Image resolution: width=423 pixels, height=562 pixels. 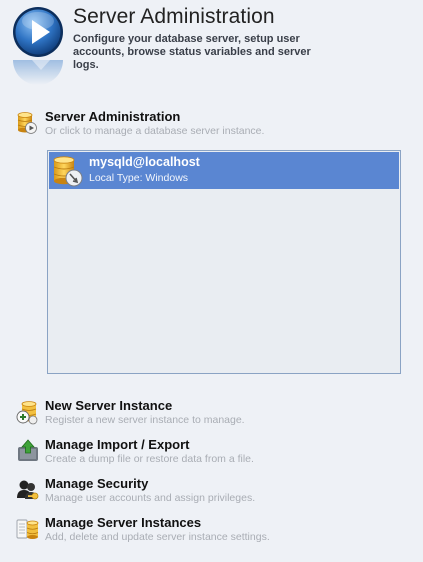 What do you see at coordinates (108, 405) in the screenshot?
I see `new-server-instance-link: New Server Instance` at bounding box center [108, 405].